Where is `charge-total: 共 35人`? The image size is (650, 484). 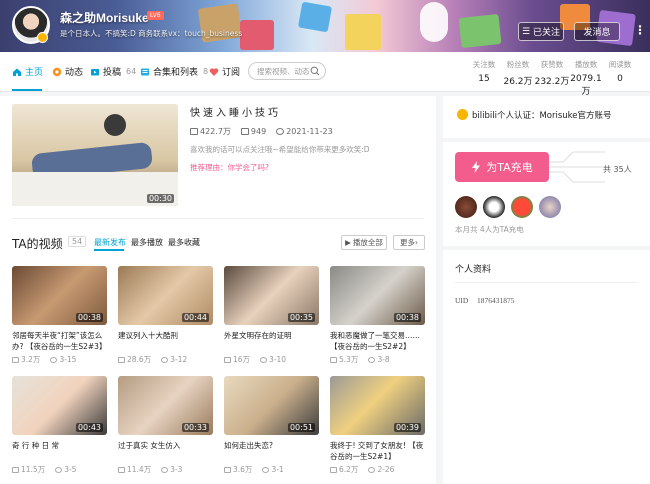
charge-total: 共 35人 is located at coordinates (617, 169).